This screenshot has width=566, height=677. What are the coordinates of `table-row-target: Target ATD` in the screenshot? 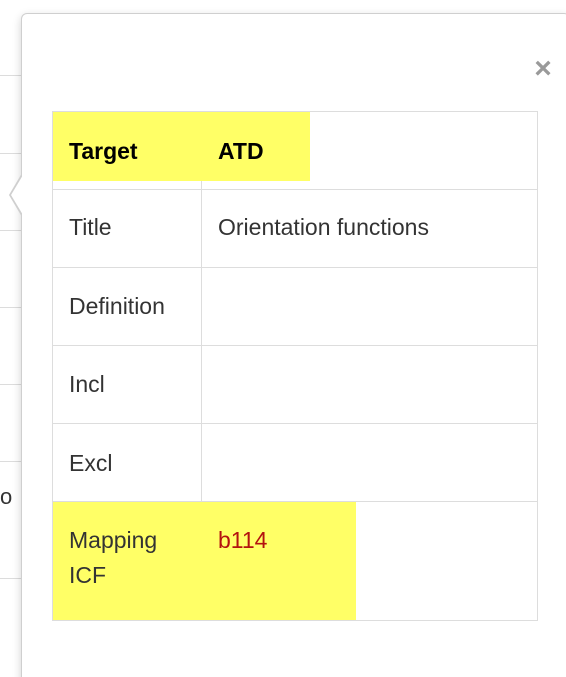 It's located at (295, 150).